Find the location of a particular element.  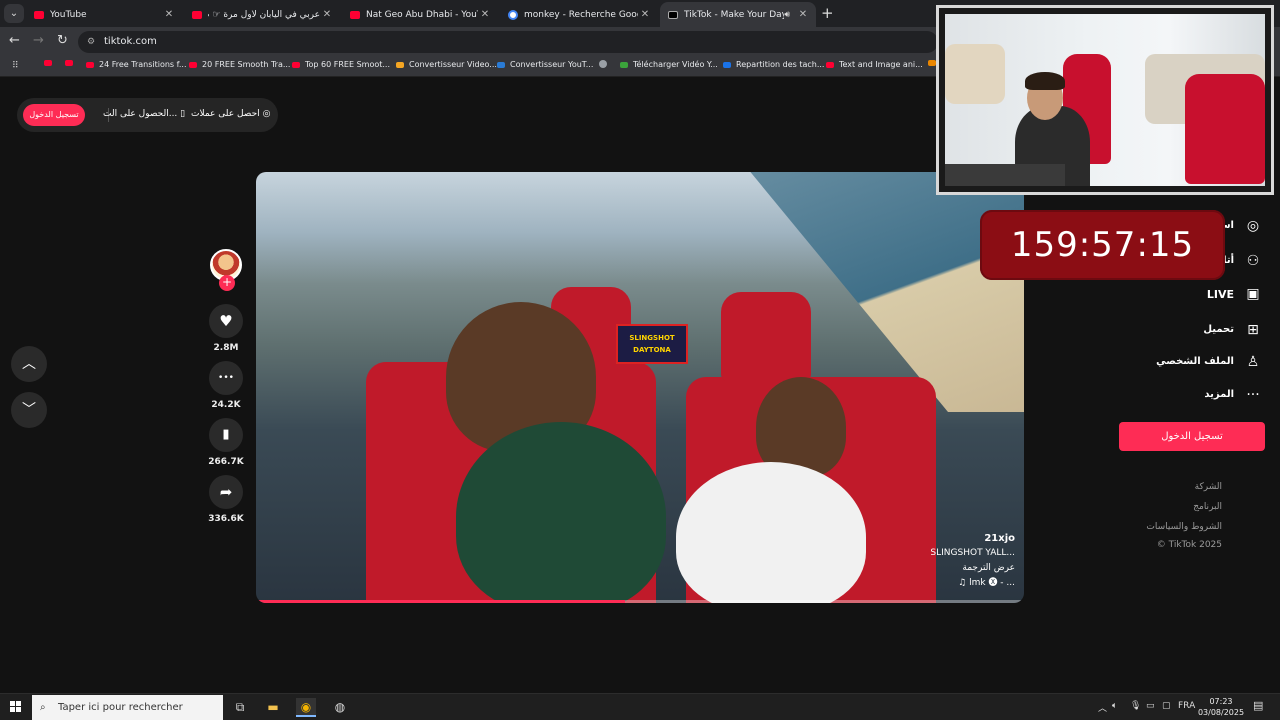

footer-company-link: الشركة is located at coordinates (1208, 487).